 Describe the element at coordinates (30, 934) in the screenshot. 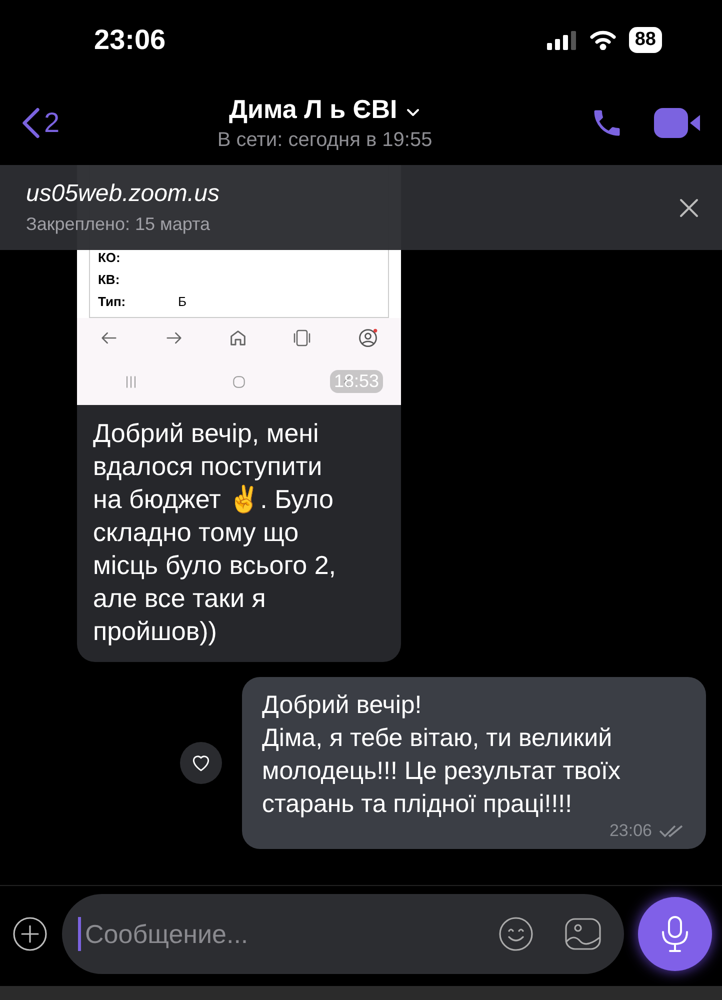

I see `plus-icon` at that location.